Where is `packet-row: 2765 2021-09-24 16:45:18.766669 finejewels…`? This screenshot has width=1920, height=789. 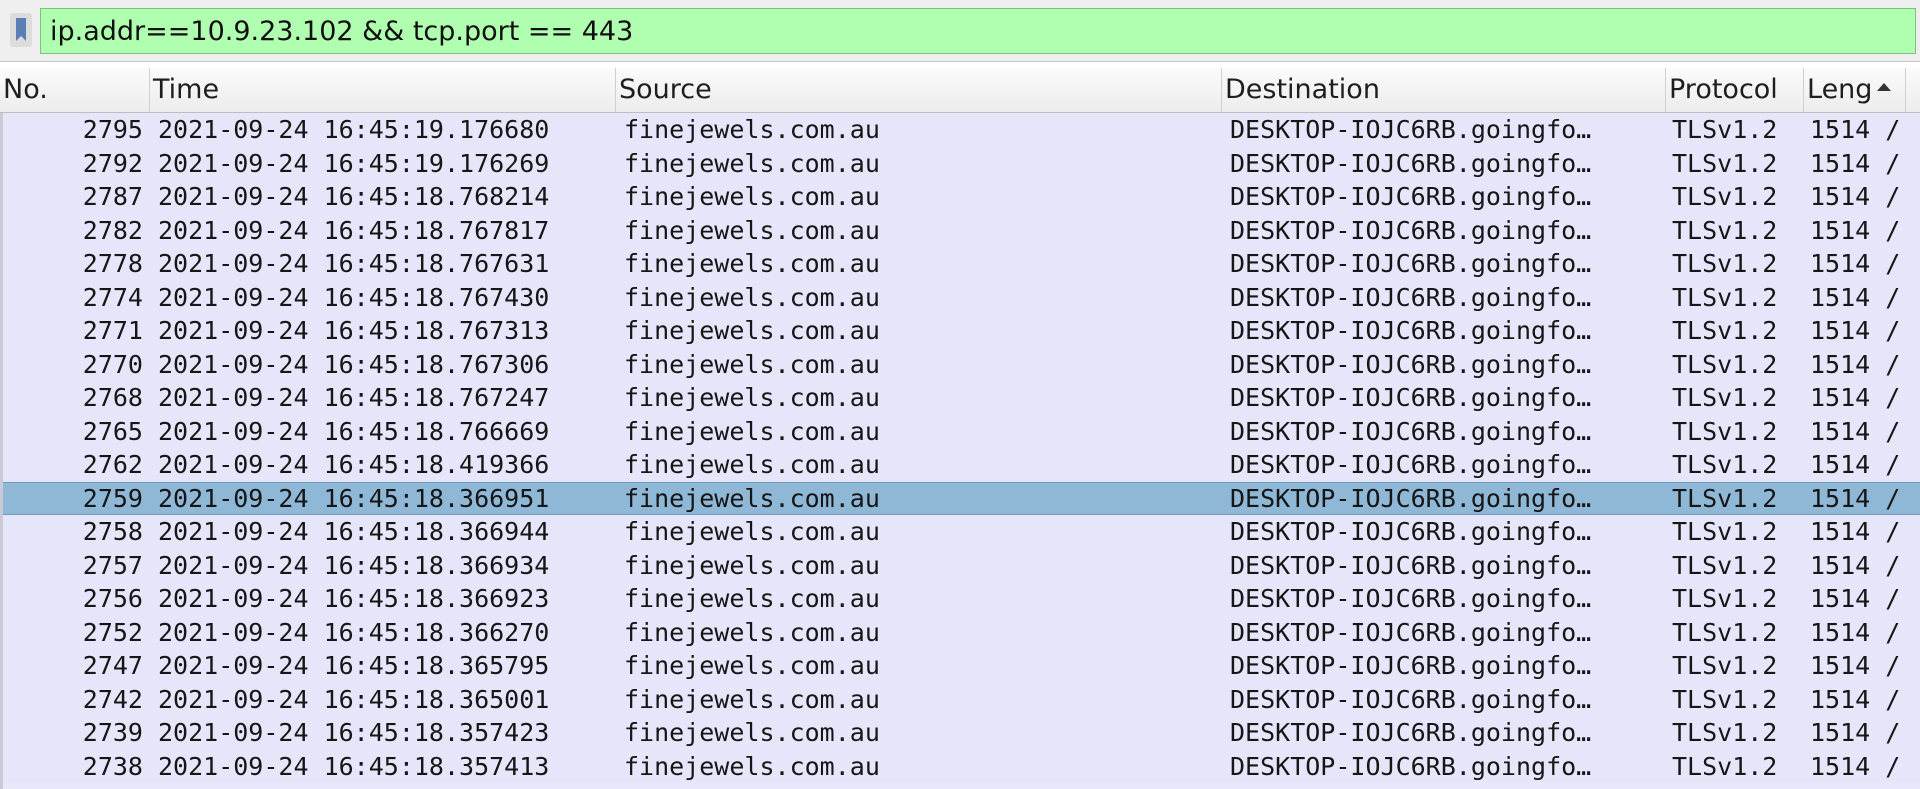
packet-row: 2765 2021-09-24 16:45:18.766669 finejewels… is located at coordinates (960, 431).